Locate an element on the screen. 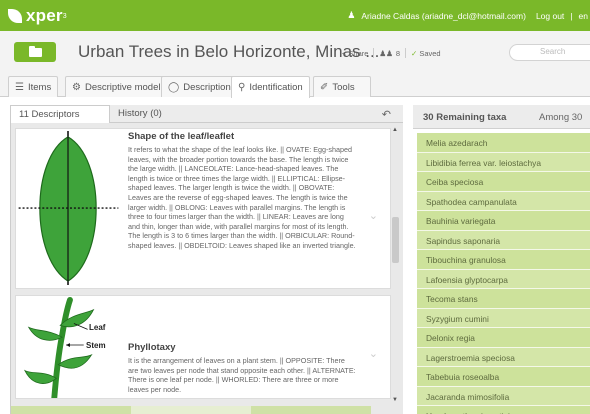 This screenshot has height=414, width=590. brand-version: 3 is located at coordinates (64, 16).